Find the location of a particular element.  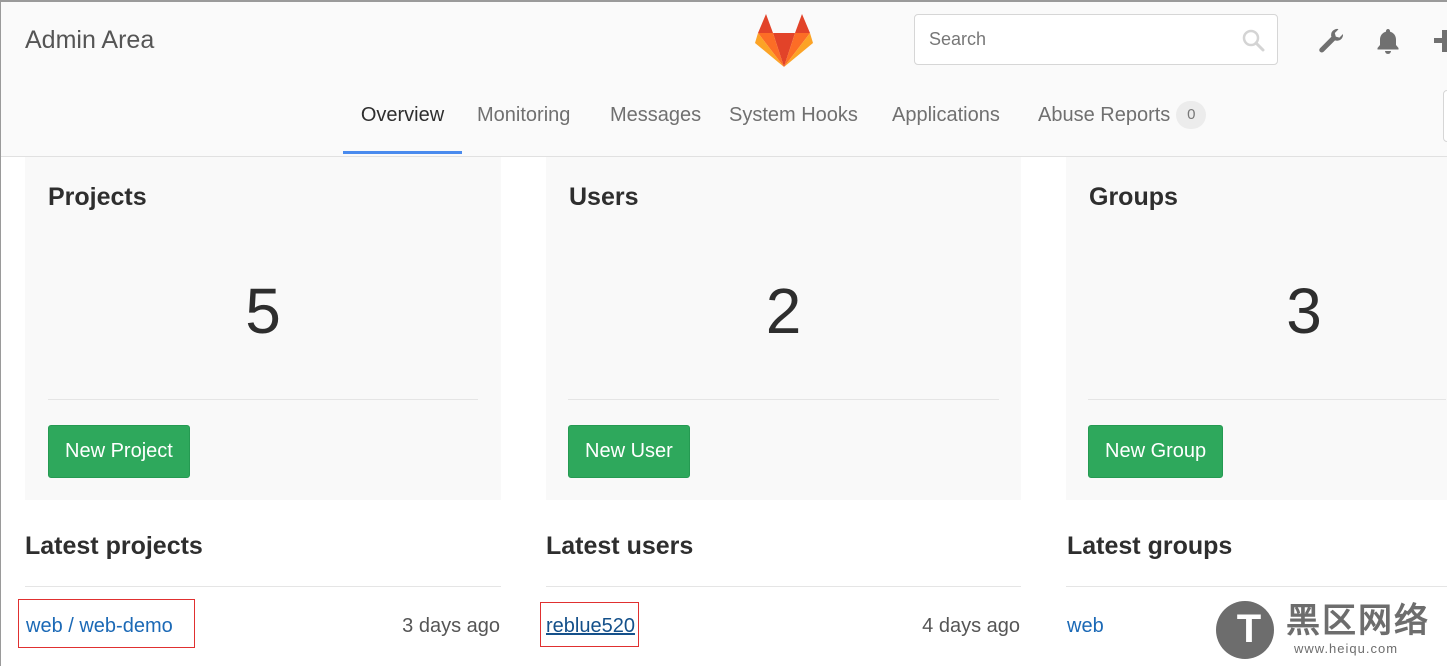

tab-applications: Applications is located at coordinates (946, 120).